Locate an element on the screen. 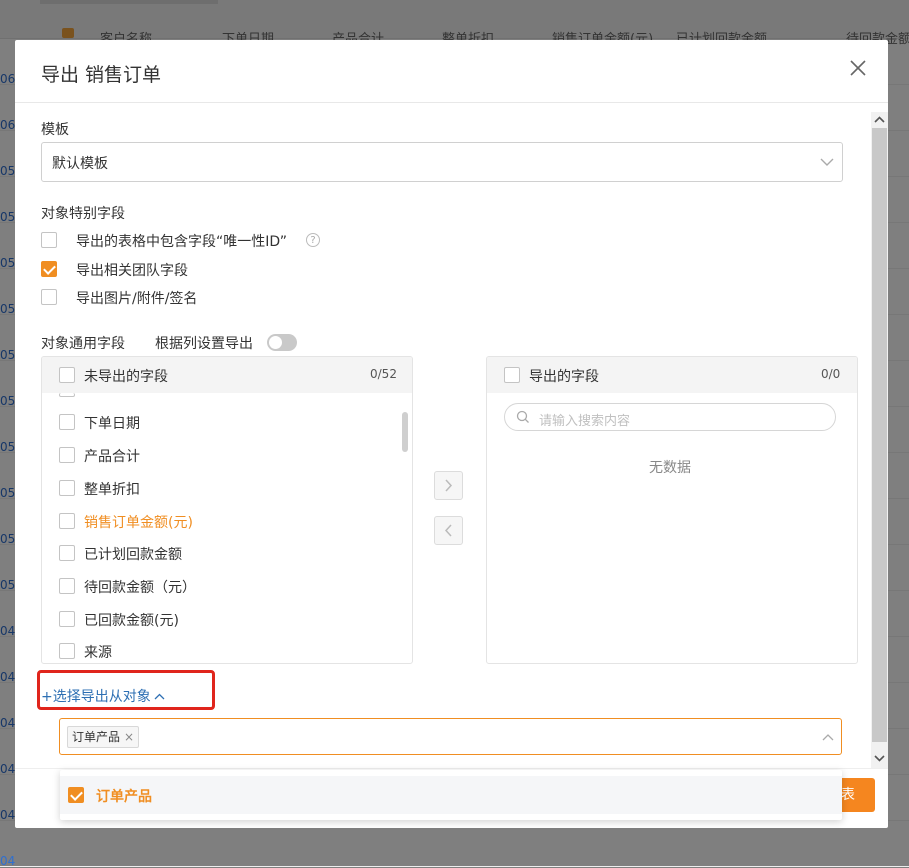 This screenshot has width=909, height=868. search-placeholder: 请输入搜索内容 is located at coordinates (585, 421).